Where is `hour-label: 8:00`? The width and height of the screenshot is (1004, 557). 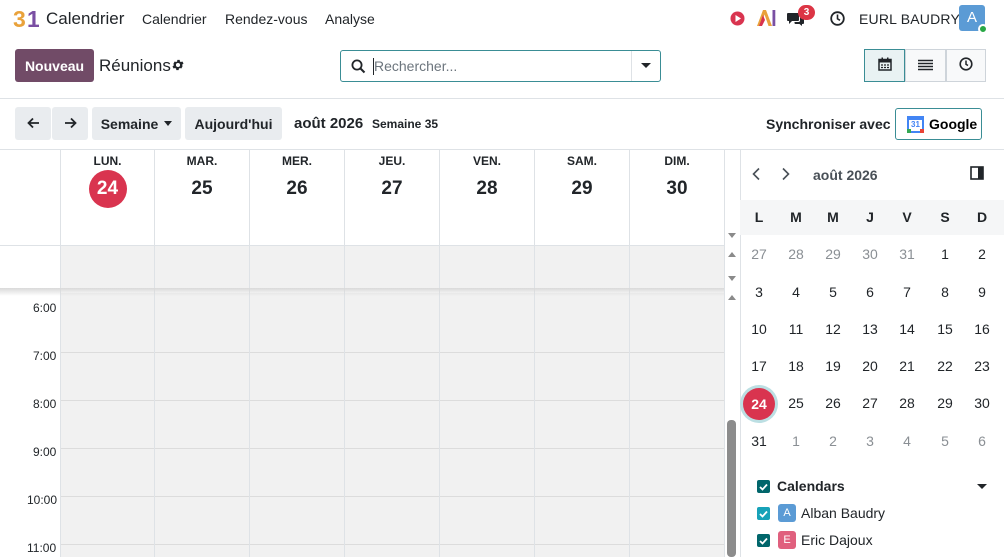 hour-label: 8:00 is located at coordinates (45, 404).